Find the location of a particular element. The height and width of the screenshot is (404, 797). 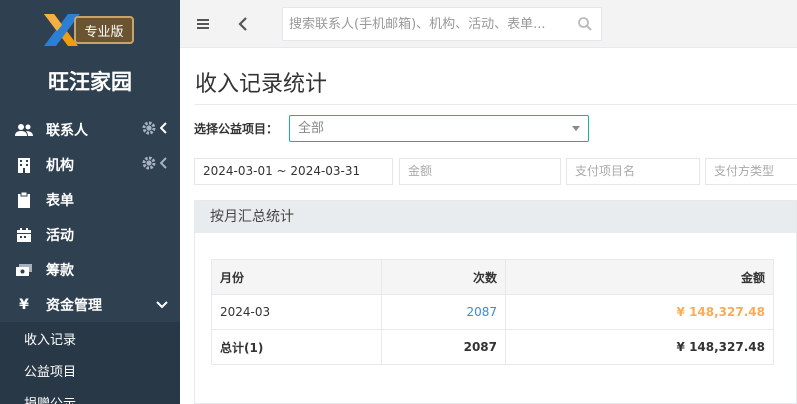

menu-icon is located at coordinates (204, 24).